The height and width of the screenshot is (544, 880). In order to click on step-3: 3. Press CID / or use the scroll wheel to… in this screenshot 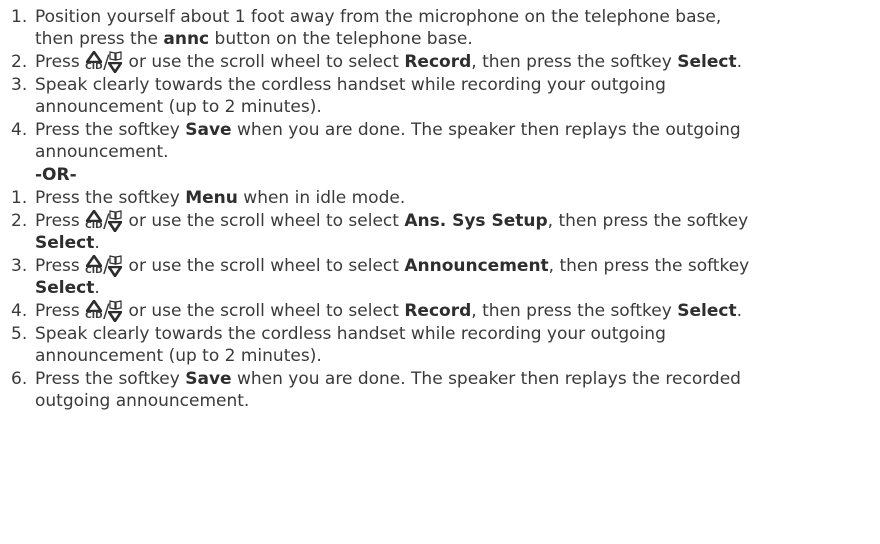, I will do `click(440, 277)`.